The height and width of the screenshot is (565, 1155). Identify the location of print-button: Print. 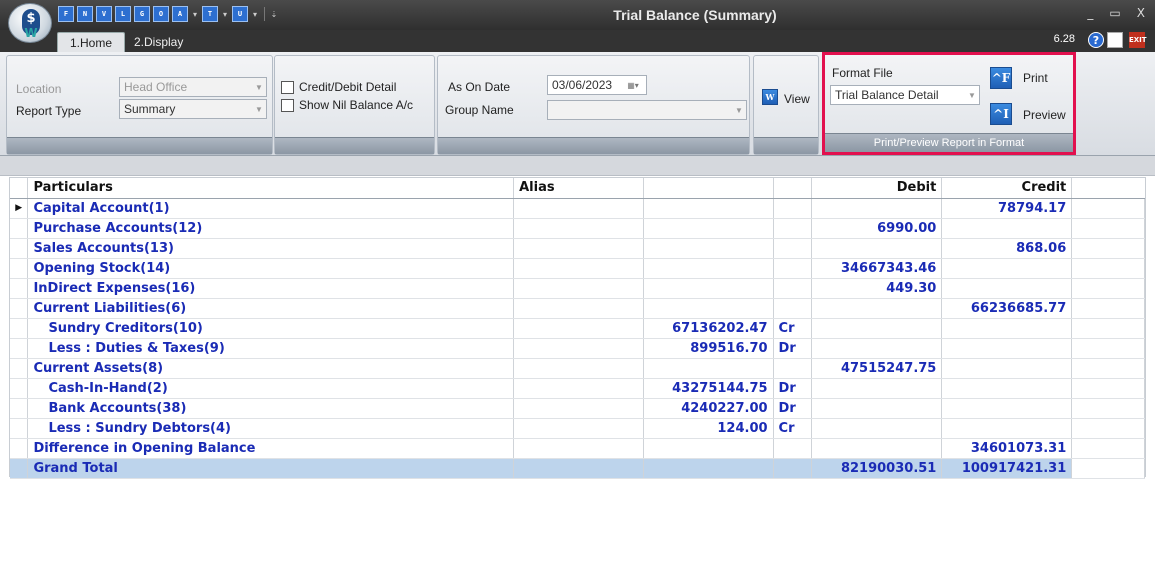
(1035, 78).